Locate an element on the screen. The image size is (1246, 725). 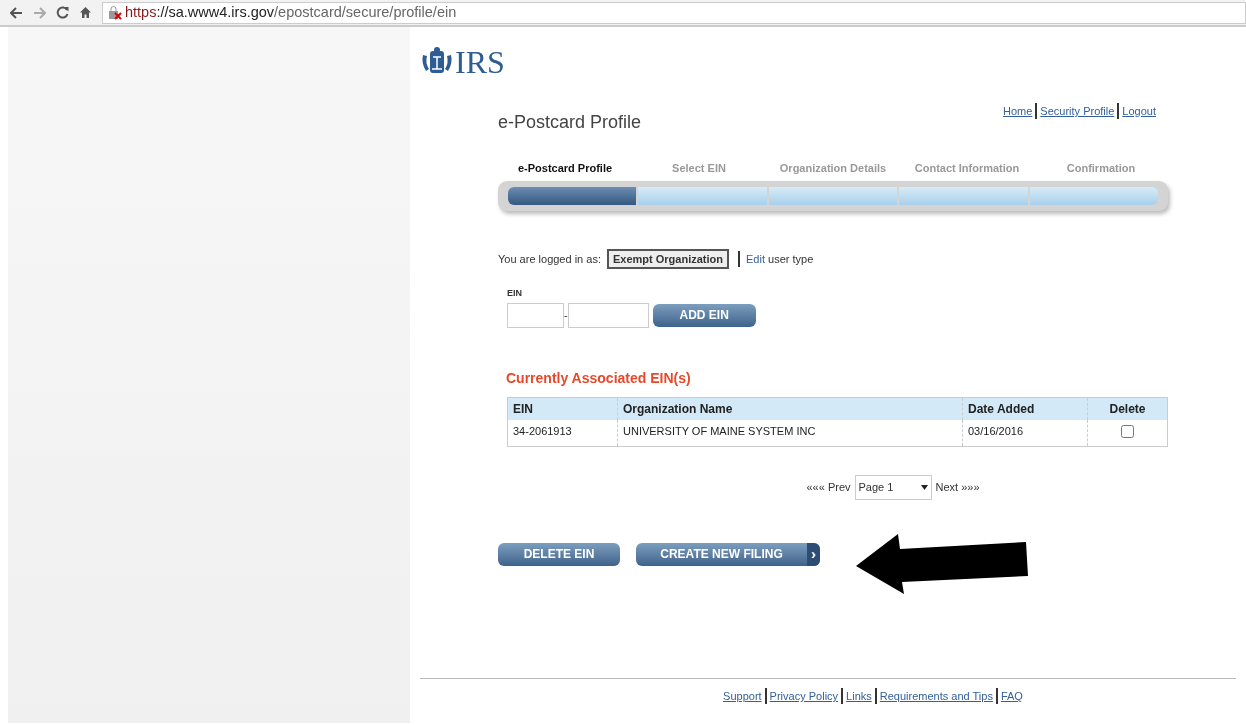
footer-link: Support is located at coordinates (742, 696).